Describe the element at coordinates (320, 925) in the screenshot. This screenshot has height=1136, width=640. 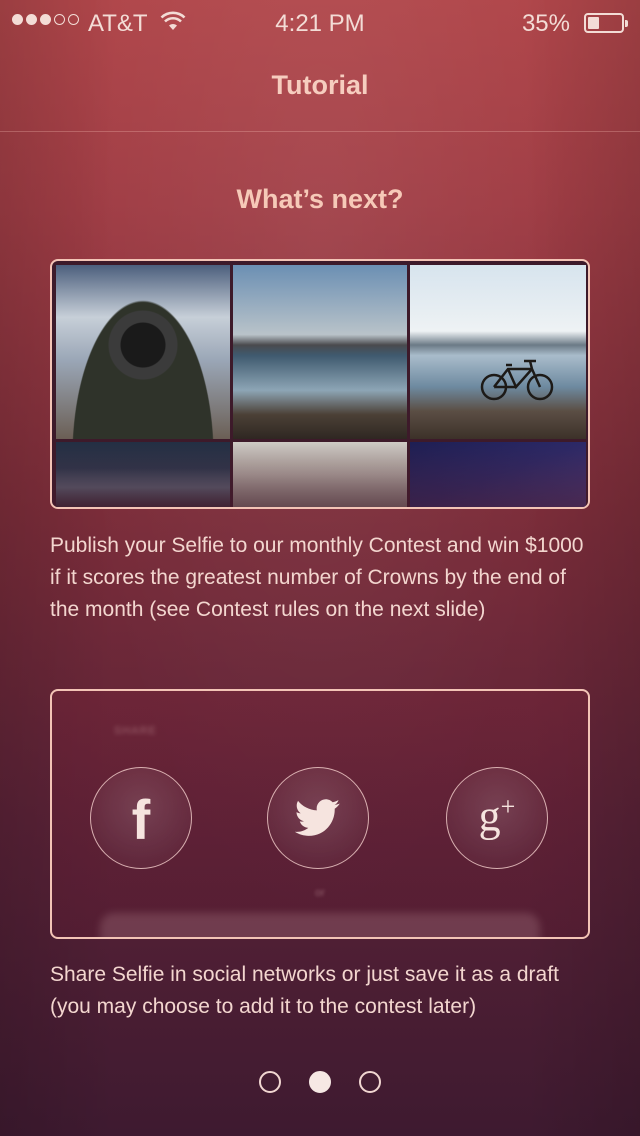
I see `save-draft-button-preview` at that location.